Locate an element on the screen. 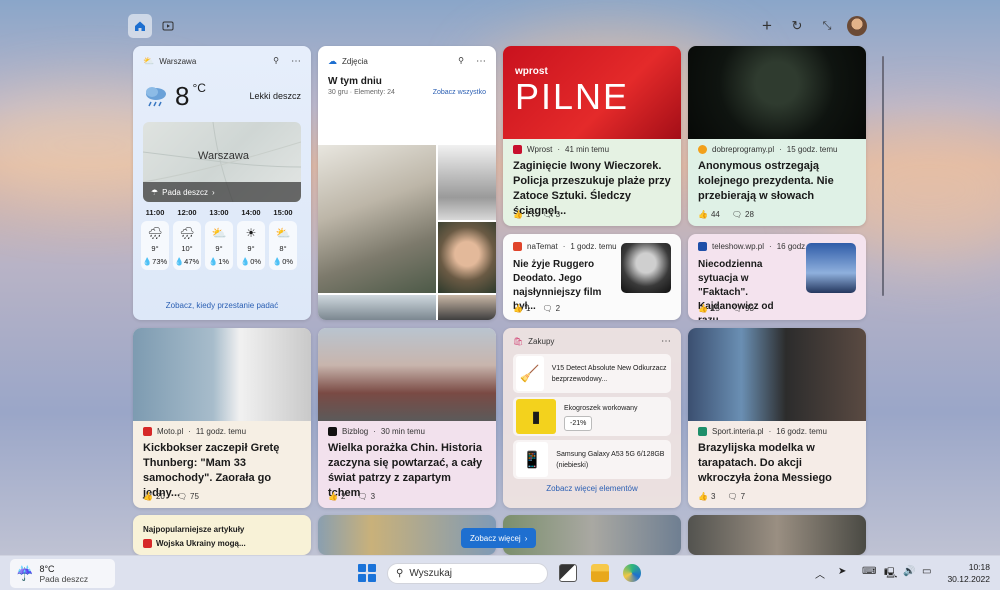  collapse-button: ⤡ is located at coordinates (827, 26).